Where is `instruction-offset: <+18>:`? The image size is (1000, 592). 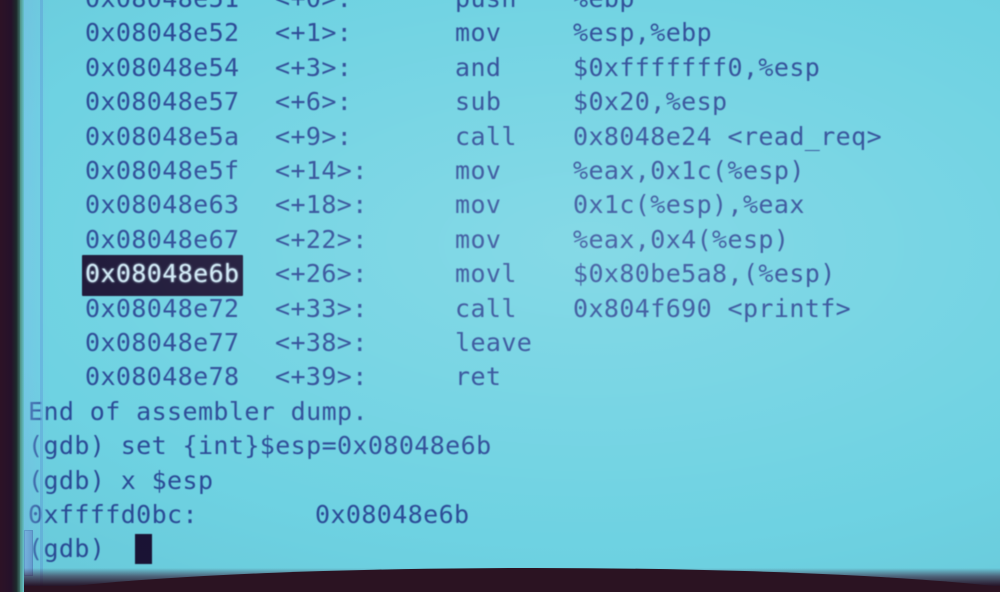
instruction-offset: <+18>: is located at coordinates (321, 205).